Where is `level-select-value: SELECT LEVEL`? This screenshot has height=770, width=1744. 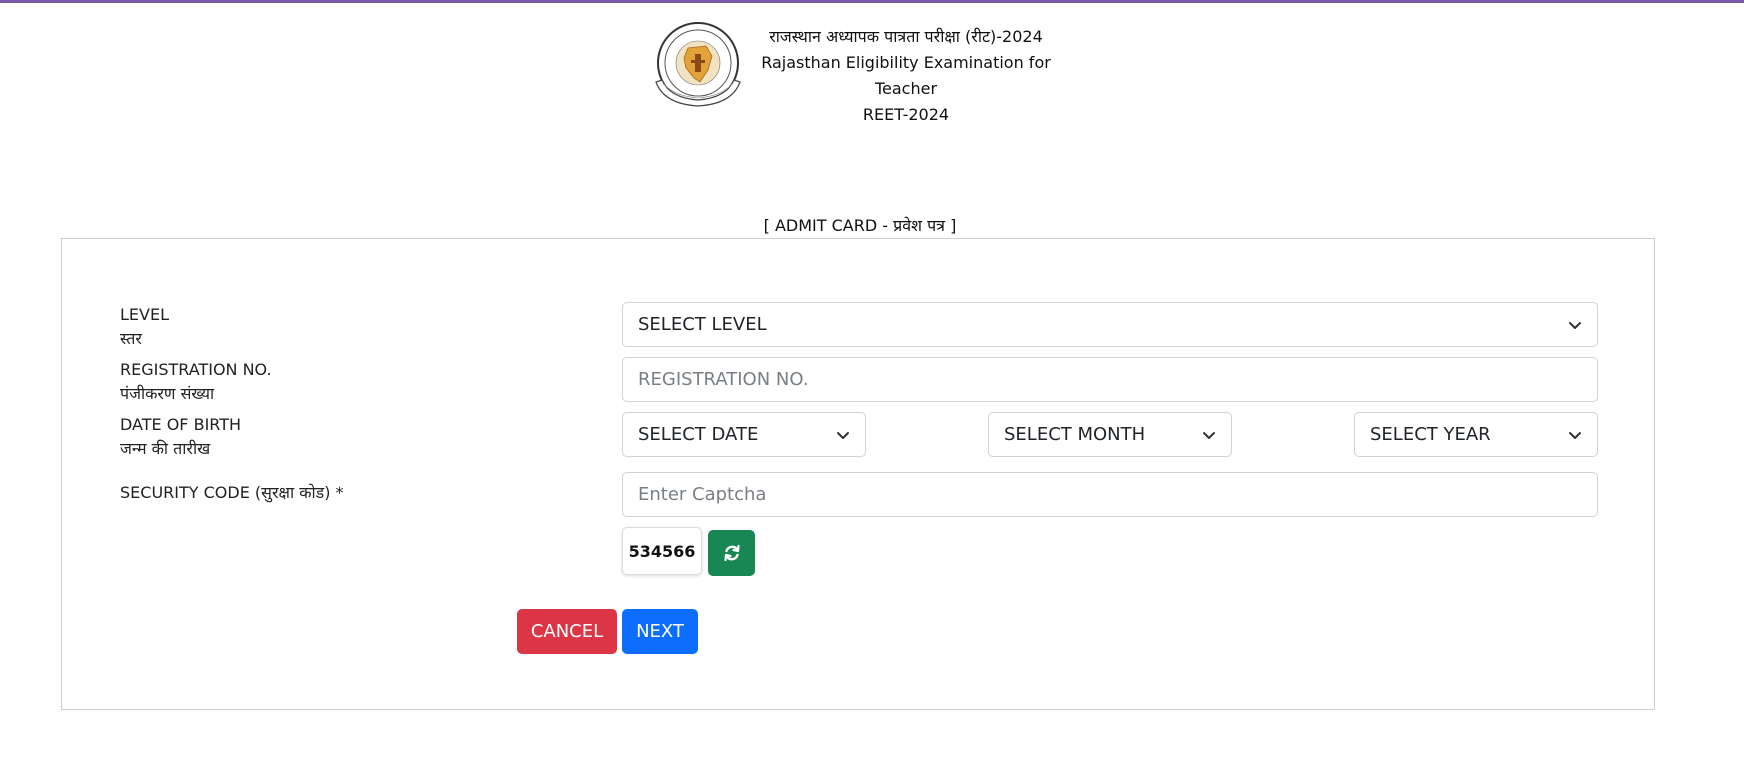
level-select-value: SELECT LEVEL is located at coordinates (702, 324).